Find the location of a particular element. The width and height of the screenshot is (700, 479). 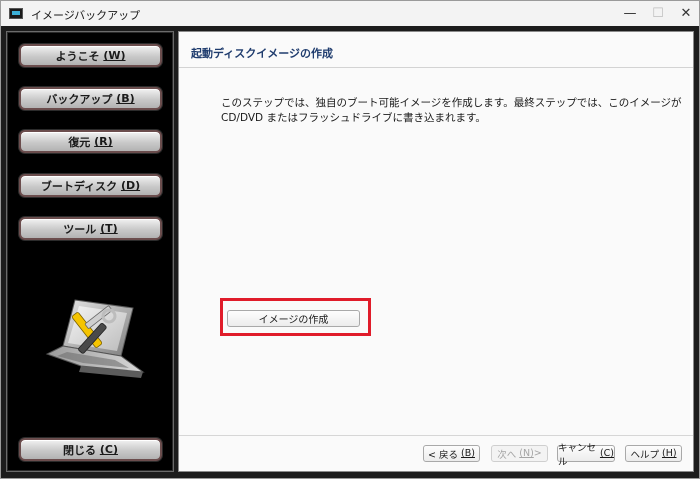

sidebar-item-label: バックアップ is located at coordinates (79, 99).